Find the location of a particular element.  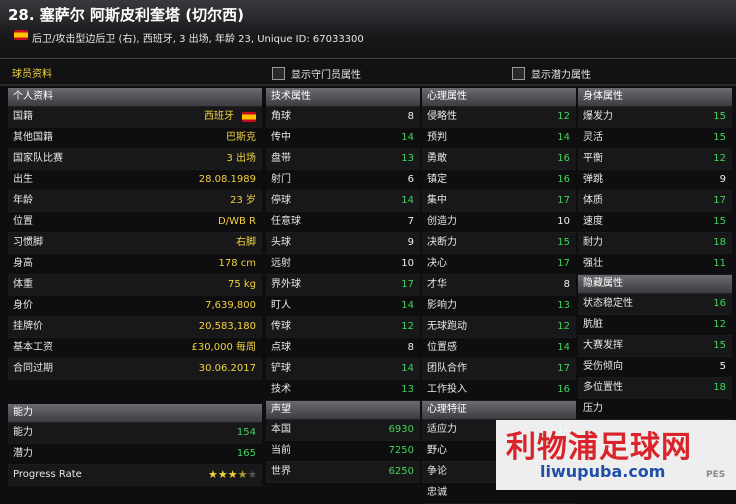

attribute-label: 界外球 is located at coordinates (286, 284).